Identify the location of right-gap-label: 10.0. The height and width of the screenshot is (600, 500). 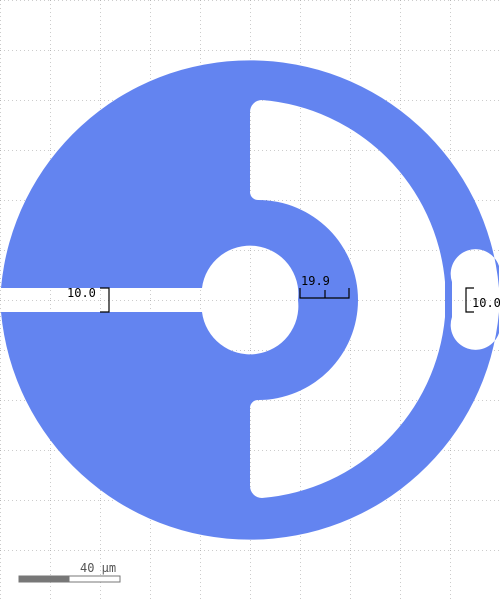
(486, 303).